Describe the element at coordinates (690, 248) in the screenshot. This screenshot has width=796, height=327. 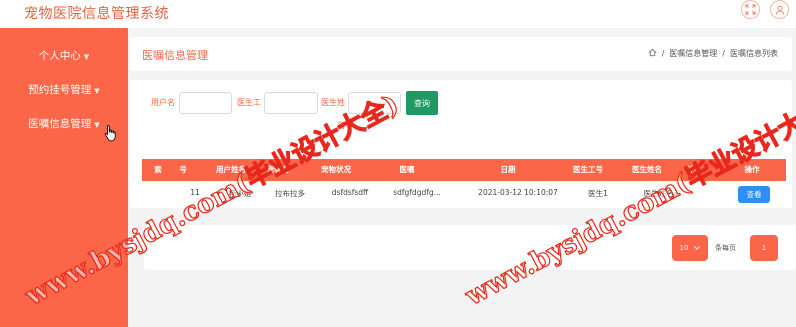
I see `page-size-select: 10` at that location.